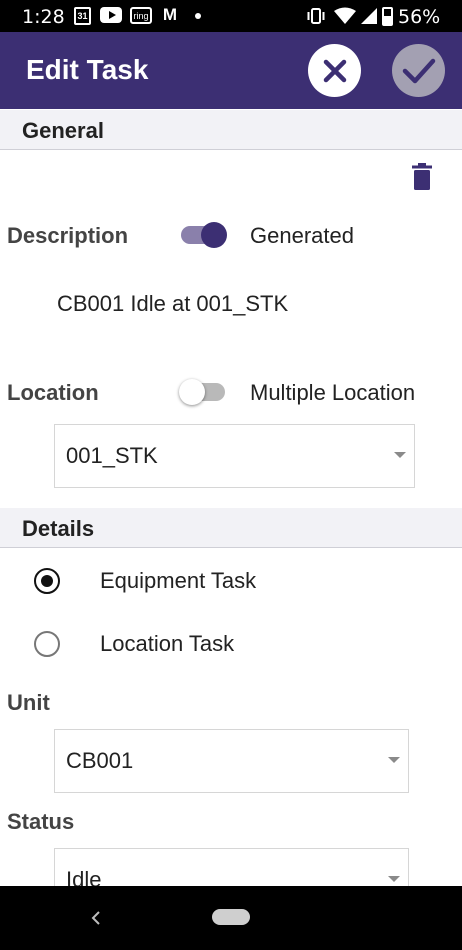 The height and width of the screenshot is (950, 462). I want to click on unit-dropdown-value: CB001, so click(100, 760).